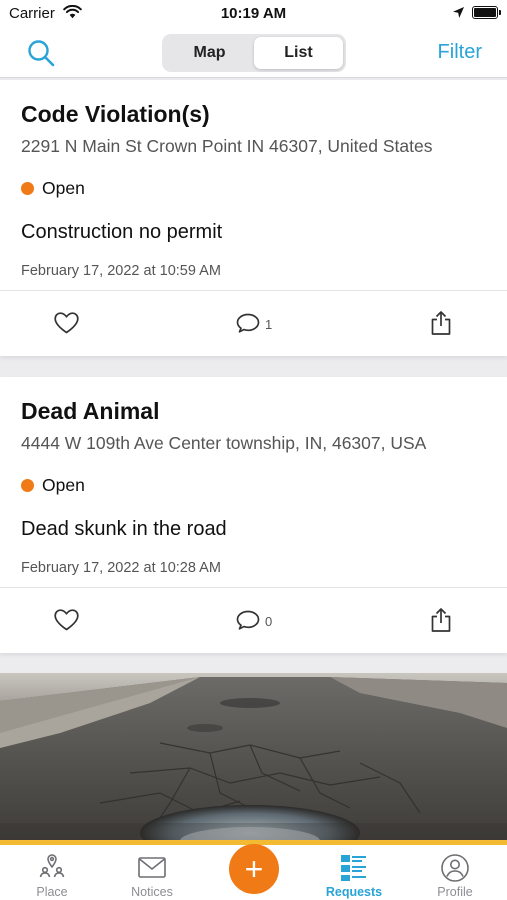 The image size is (507, 900). What do you see at coordinates (152, 892) in the screenshot?
I see `tab-label: Notices` at bounding box center [152, 892].